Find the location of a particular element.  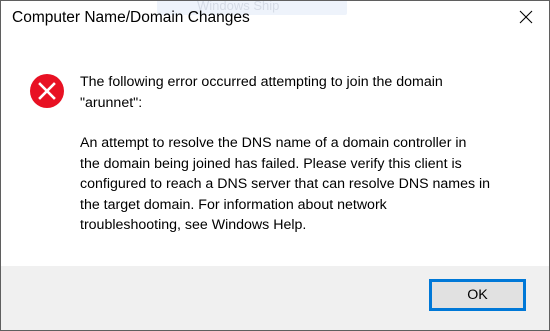

close-button is located at coordinates (526, 17).